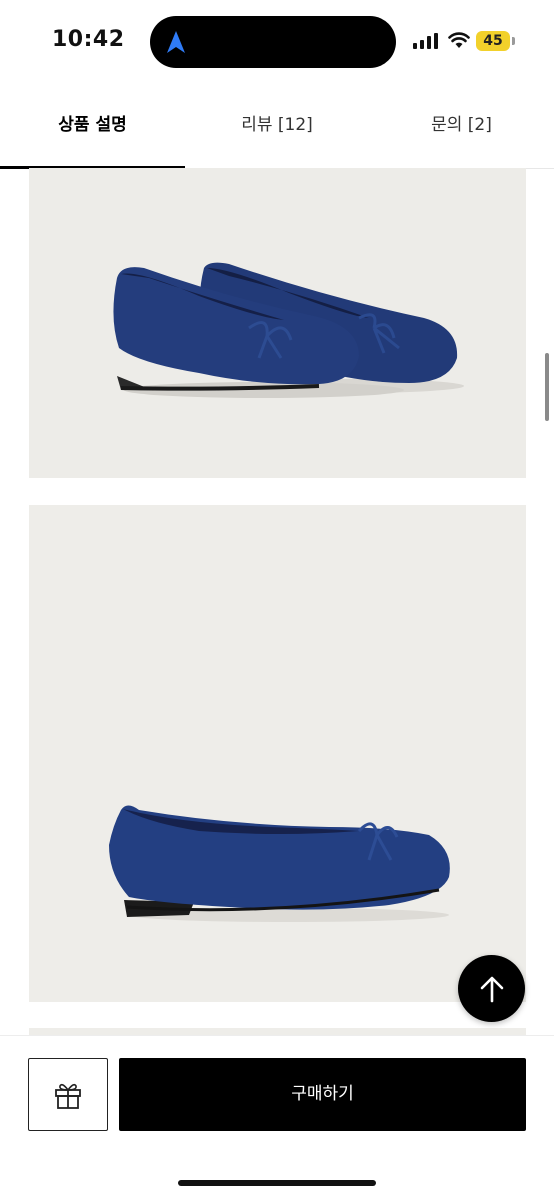 Image resolution: width=554 pixels, height=1201 pixels. I want to click on scrollbar, so click(547, 387).